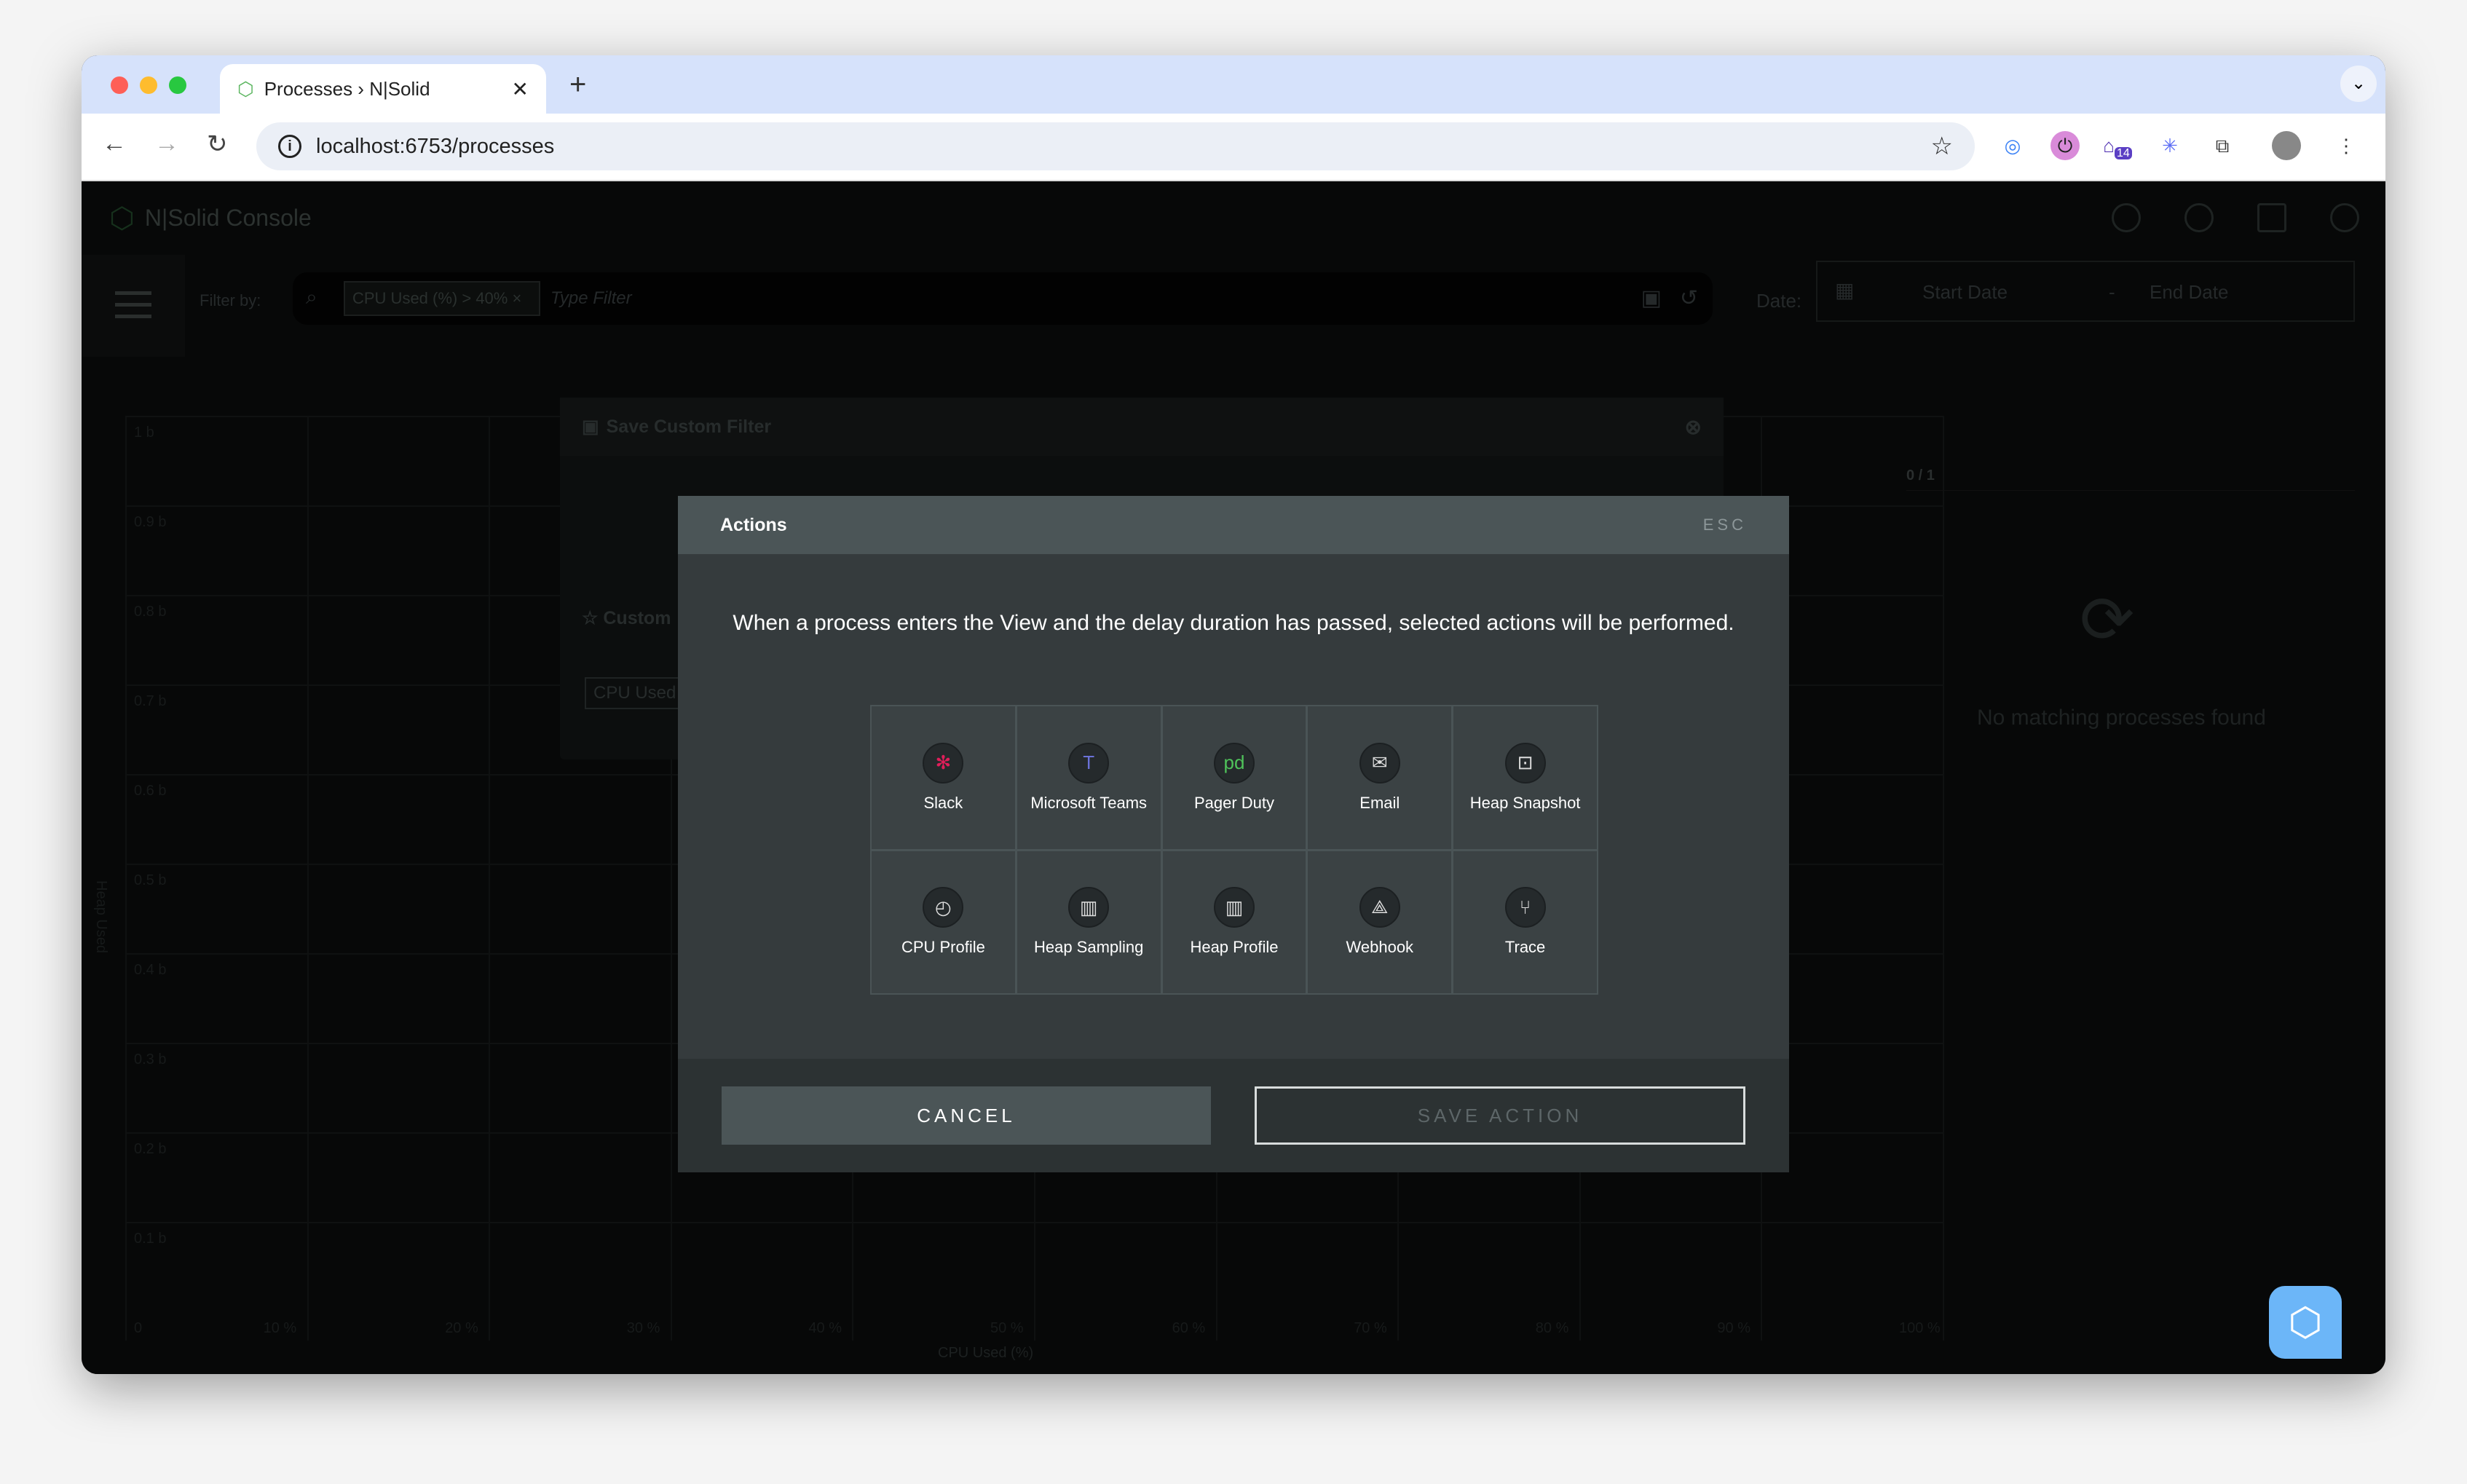 The image size is (2467, 1484). Describe the element at coordinates (217, 144) in the screenshot. I see `reload-icon: ↻` at that location.